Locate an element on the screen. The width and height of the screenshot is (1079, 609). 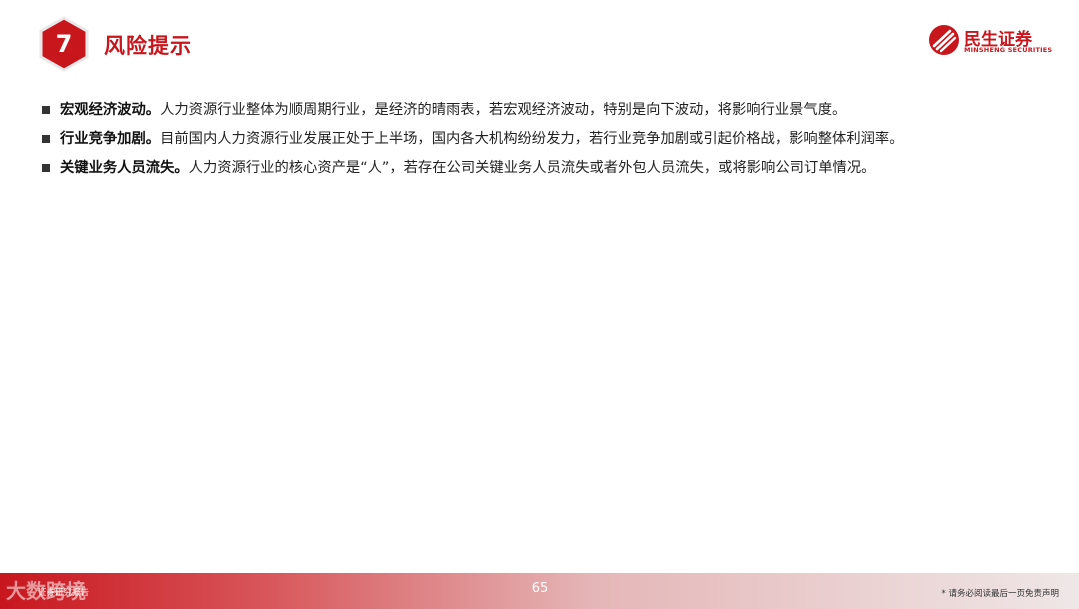
bullet-title: 宏观经济波动。 is located at coordinates (110, 110).